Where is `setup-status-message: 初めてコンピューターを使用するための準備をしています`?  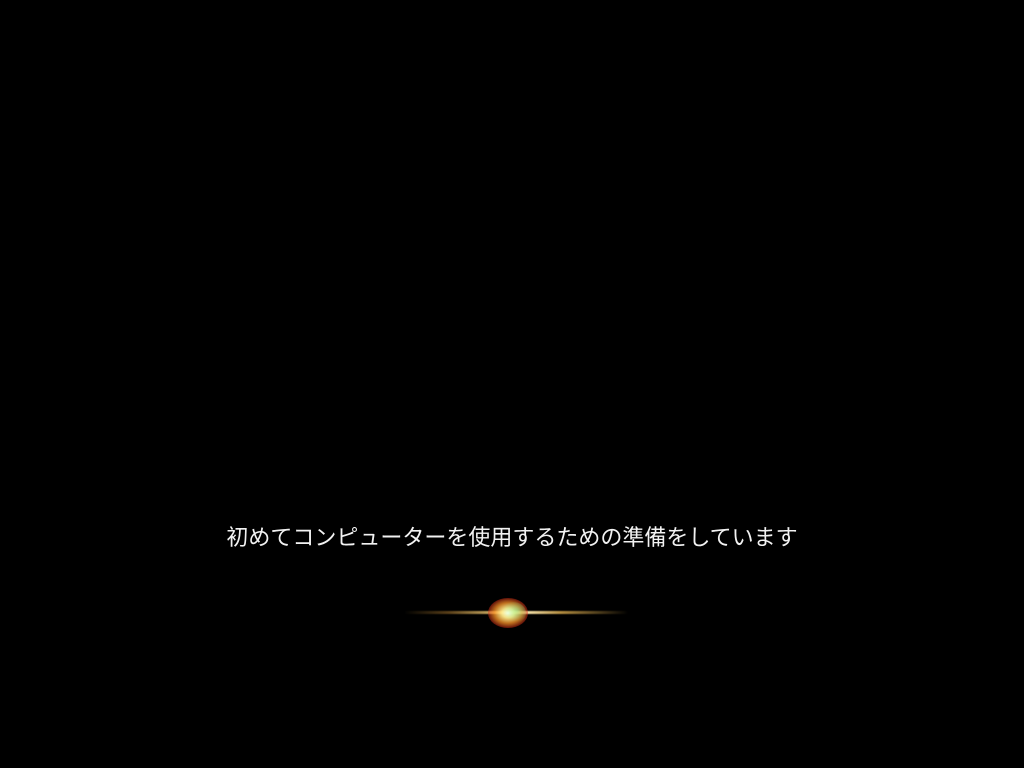 setup-status-message: 初めてコンピューターを使用するための準備をしています is located at coordinates (512, 538).